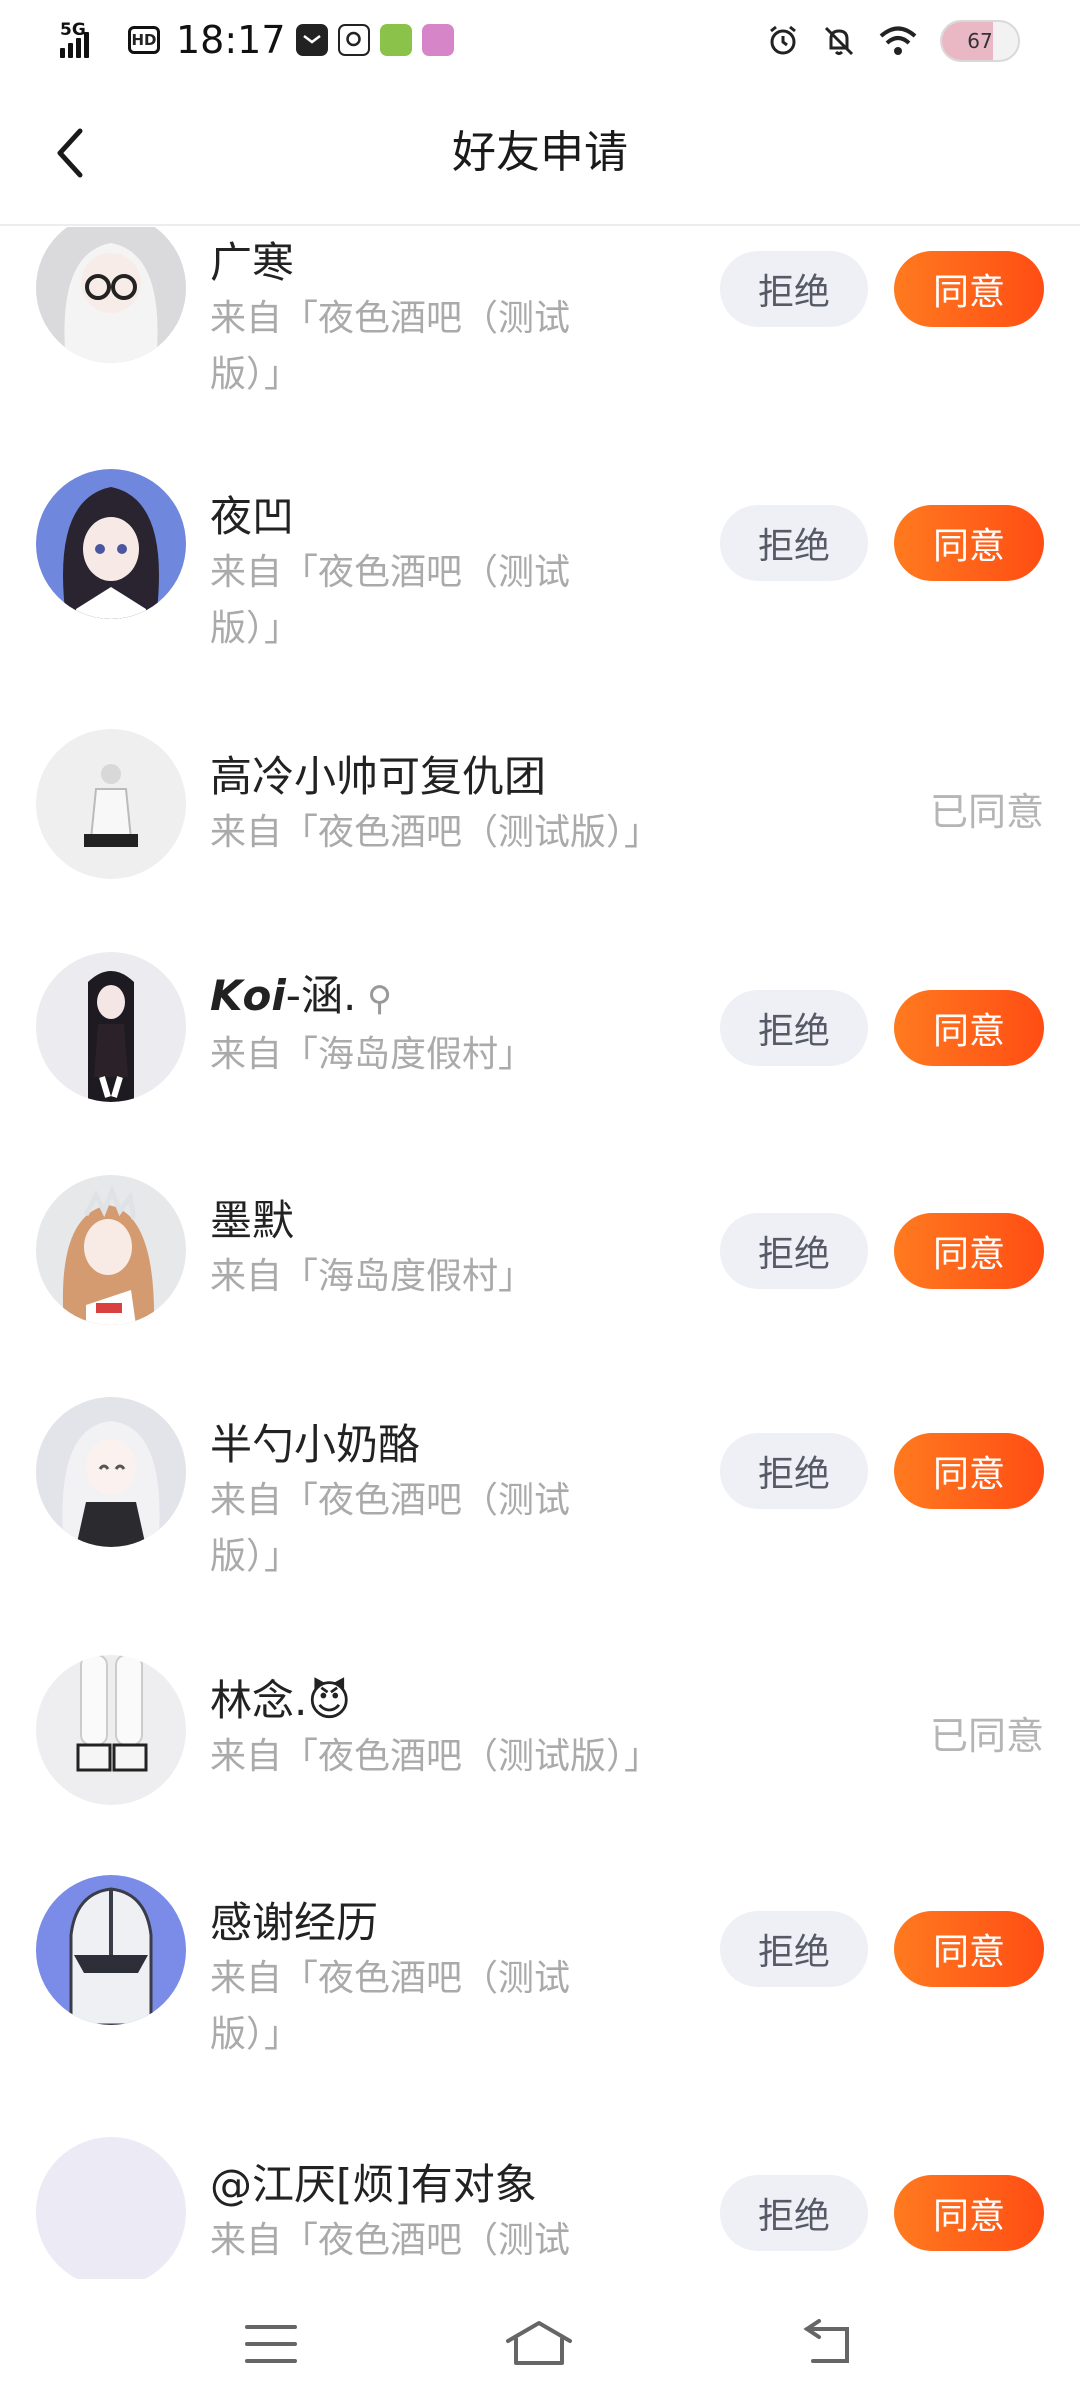 Image resolution: width=1080 pixels, height=2408 pixels. I want to click on page-title: 好友申请, so click(540, 152).